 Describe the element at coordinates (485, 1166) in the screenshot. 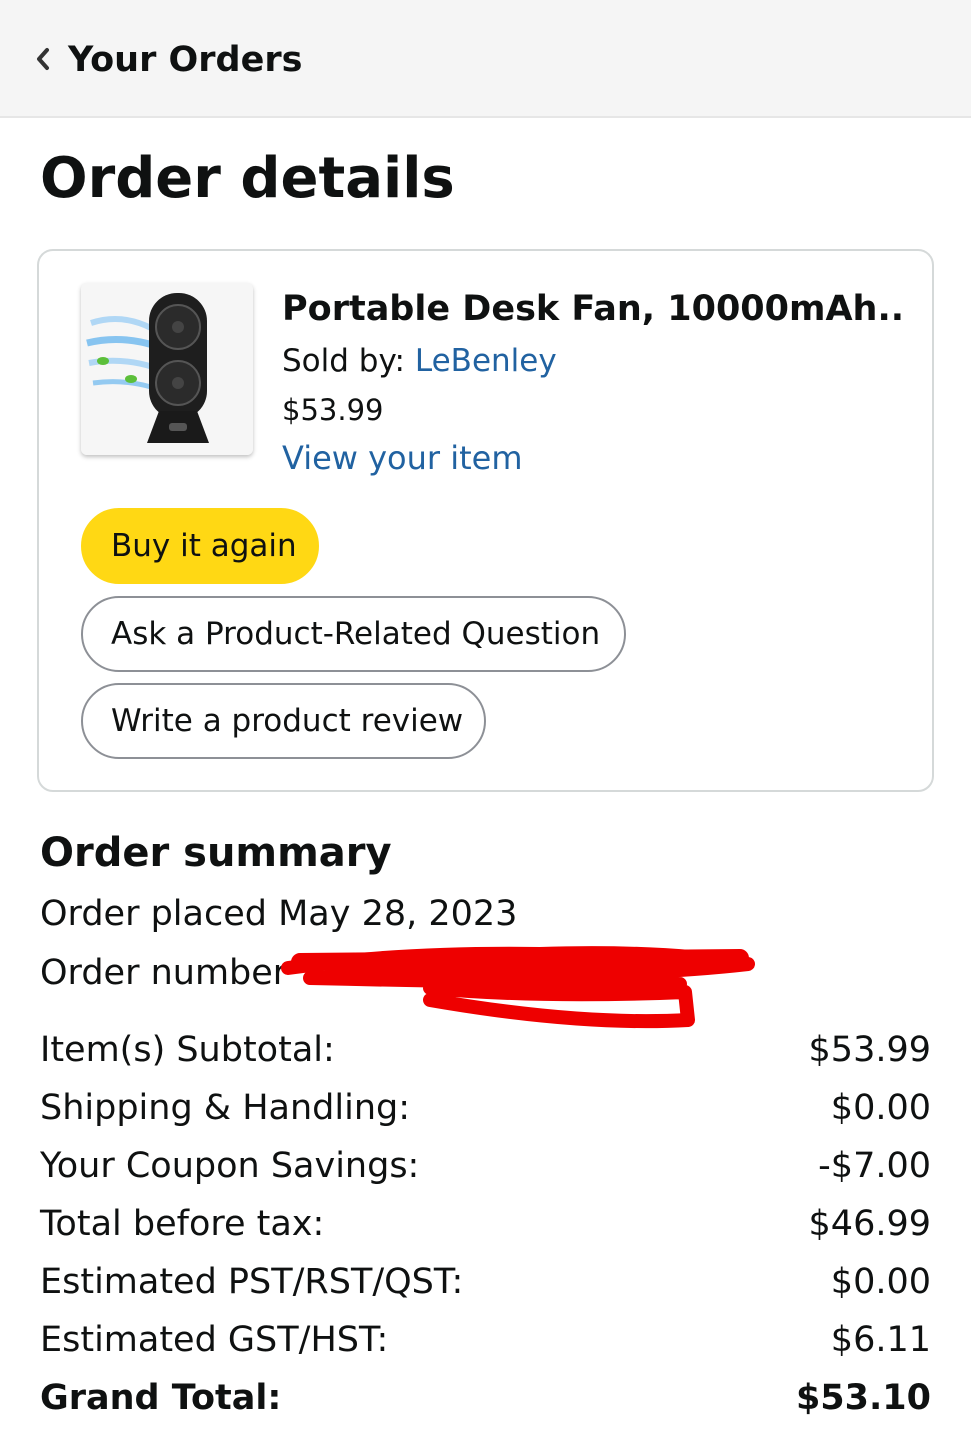

I see `summary-row-coupon: Your Coupon Savings: -$7.00` at that location.